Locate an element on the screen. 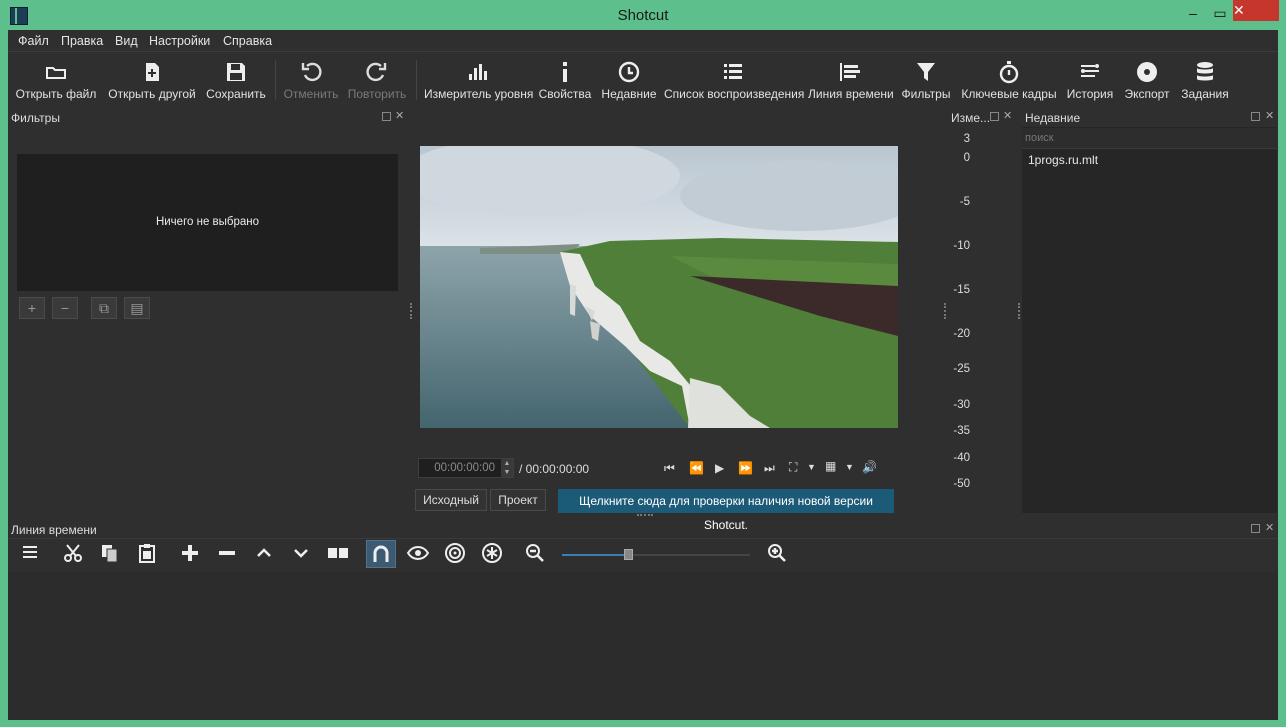 The image size is (1286, 727). menu-help: Справка is located at coordinates (247, 41).